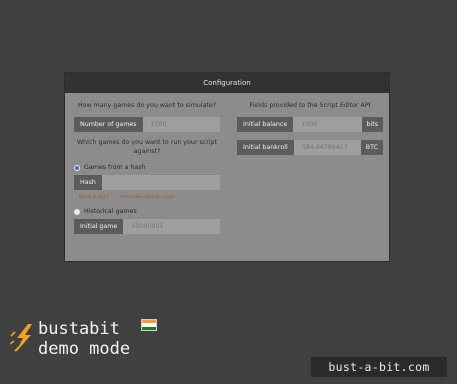 The height and width of the screenshot is (384, 457). What do you see at coordinates (371, 147) in the screenshot?
I see `bankroll-unit: BTC` at bounding box center [371, 147].